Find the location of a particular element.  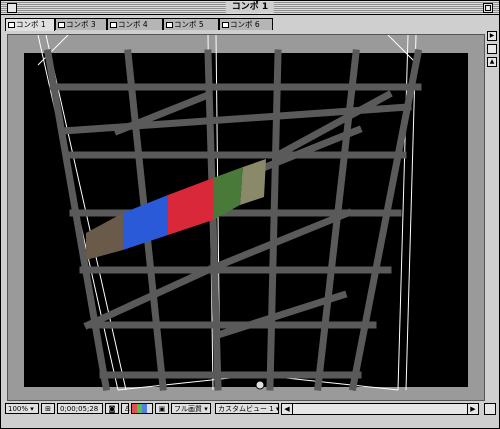

tab-label: コンポ 4 is located at coordinates (133, 24).